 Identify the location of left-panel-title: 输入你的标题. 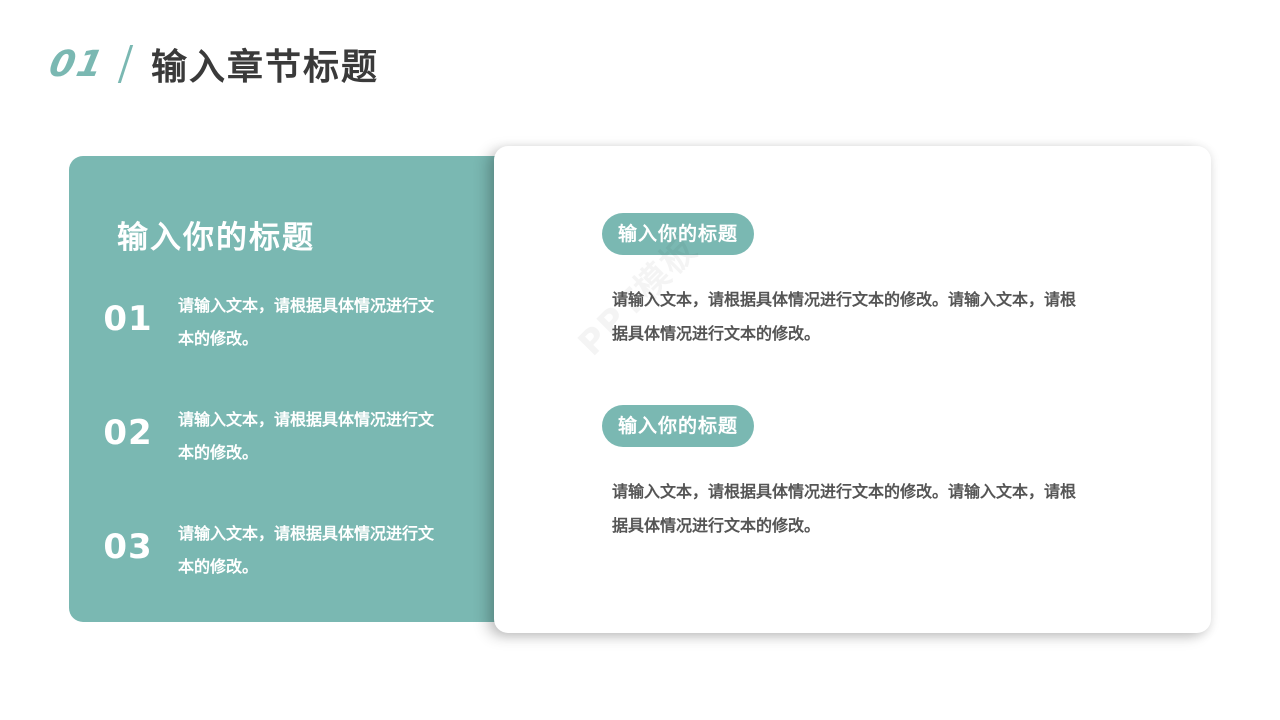
(216, 238).